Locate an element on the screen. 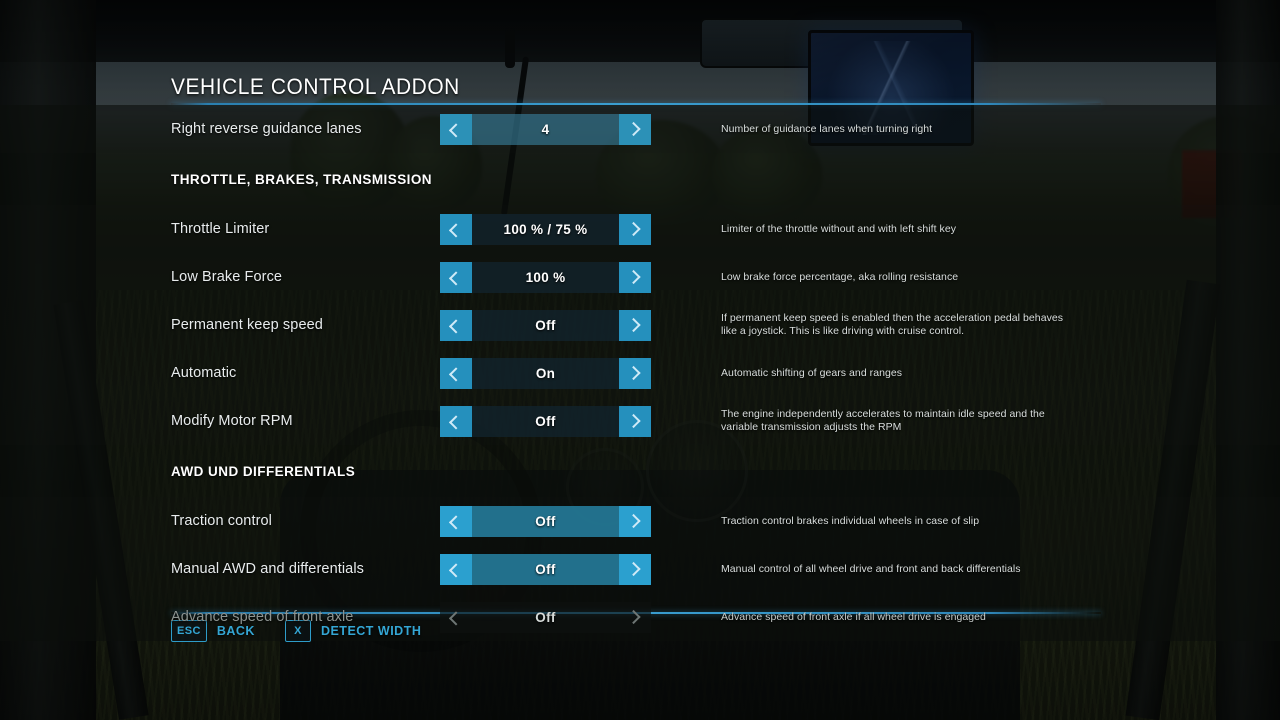 The image size is (1280, 720). prev-value-button-right-reverse-guidance-lanes is located at coordinates (456, 129).